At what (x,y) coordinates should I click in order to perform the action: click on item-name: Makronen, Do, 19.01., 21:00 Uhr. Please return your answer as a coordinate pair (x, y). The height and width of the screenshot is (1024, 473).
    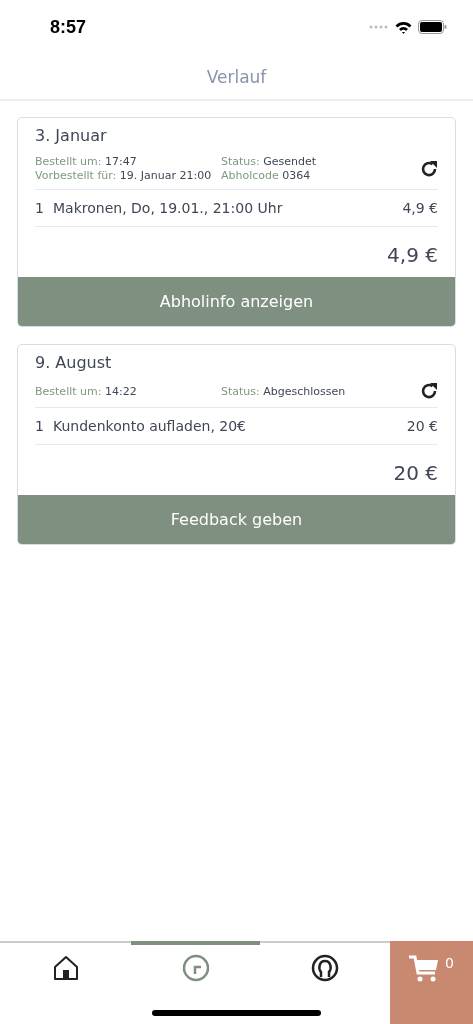
    Looking at the image, I should click on (168, 208).